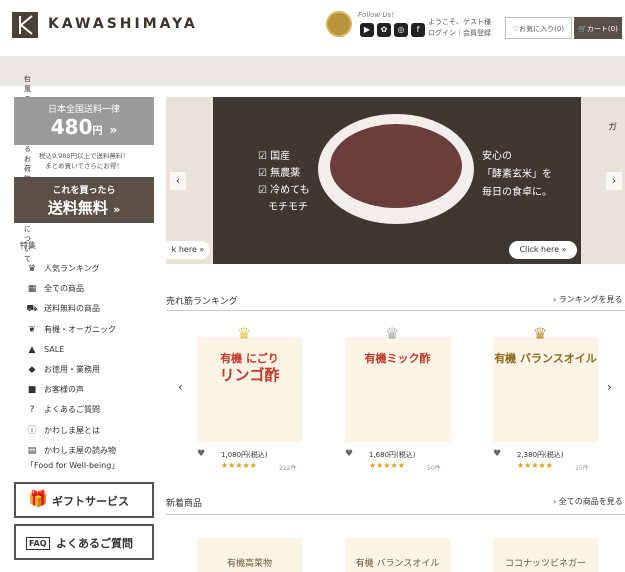 The image size is (625, 572). I want to click on login-register-link: ログイン｜会員登録, so click(459, 33).